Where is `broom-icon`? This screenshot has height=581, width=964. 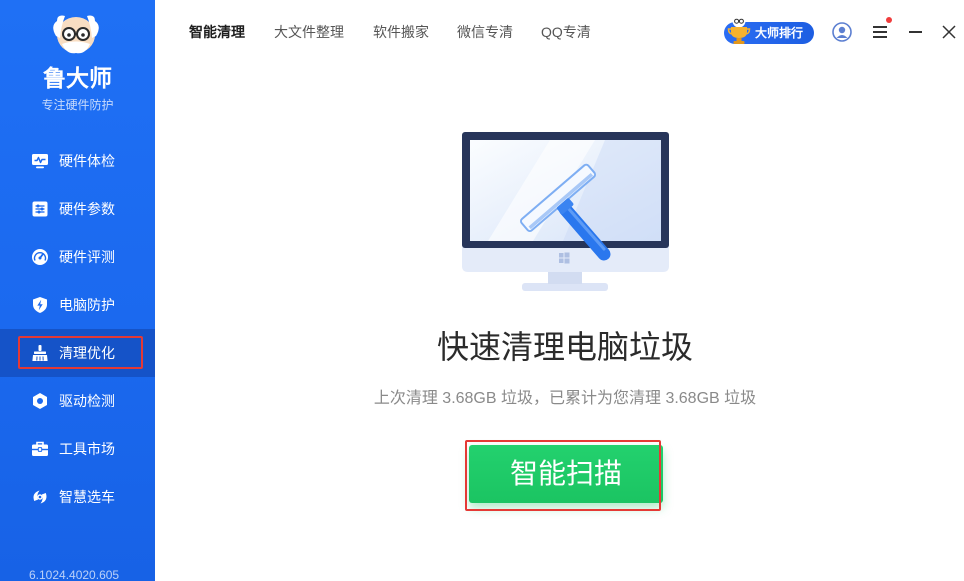 broom-icon is located at coordinates (40, 353).